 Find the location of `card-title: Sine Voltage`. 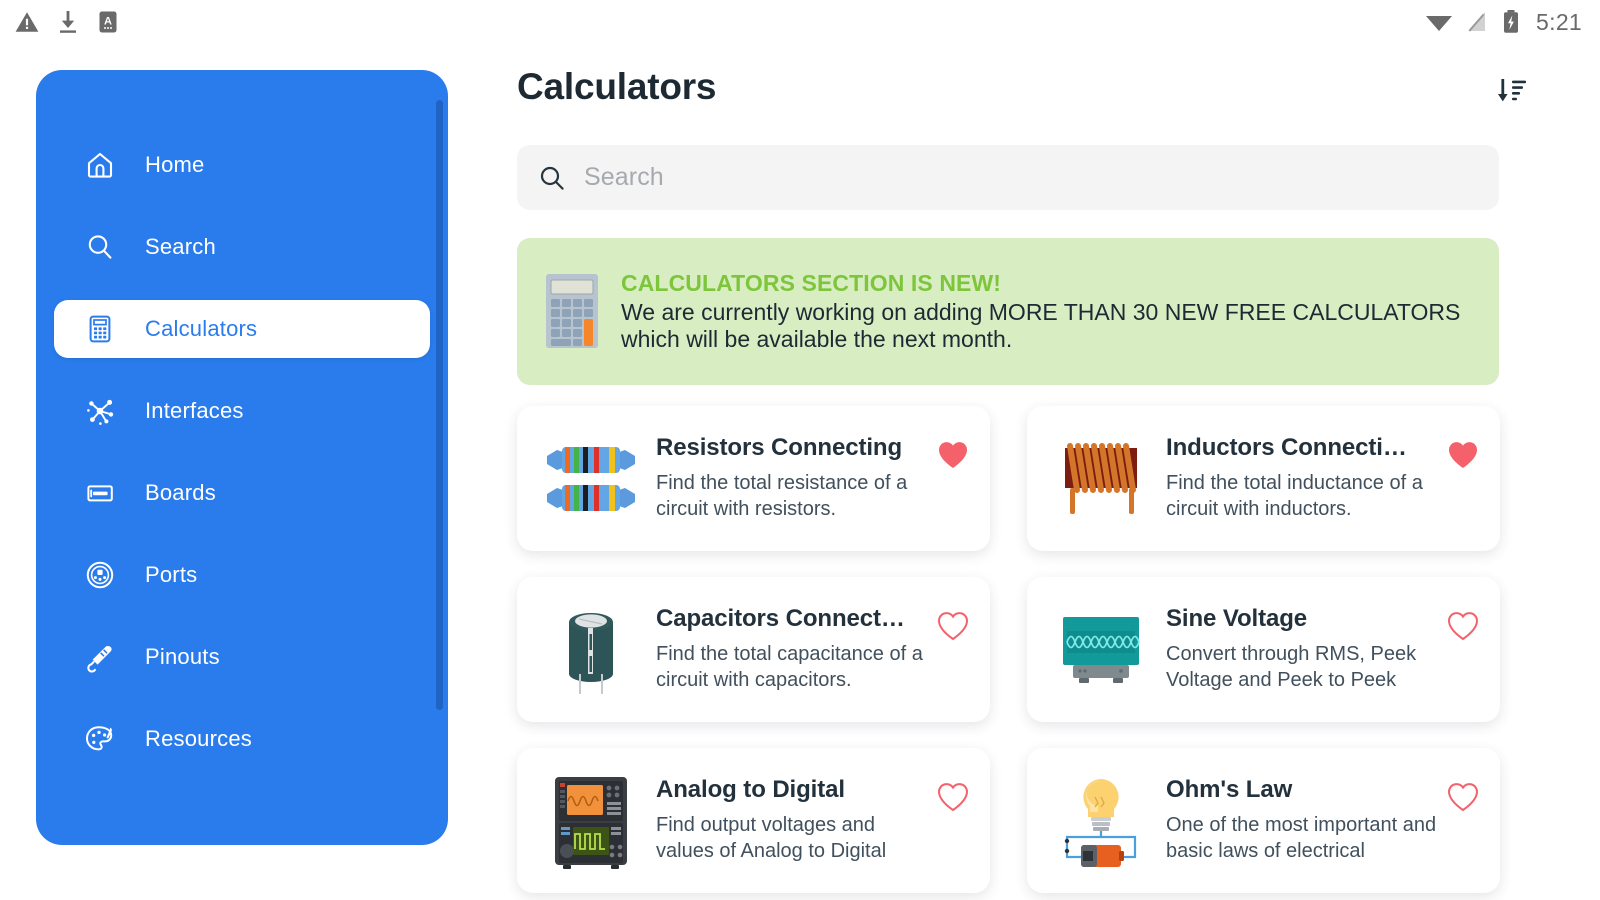

card-title: Sine Voltage is located at coordinates (1237, 618).